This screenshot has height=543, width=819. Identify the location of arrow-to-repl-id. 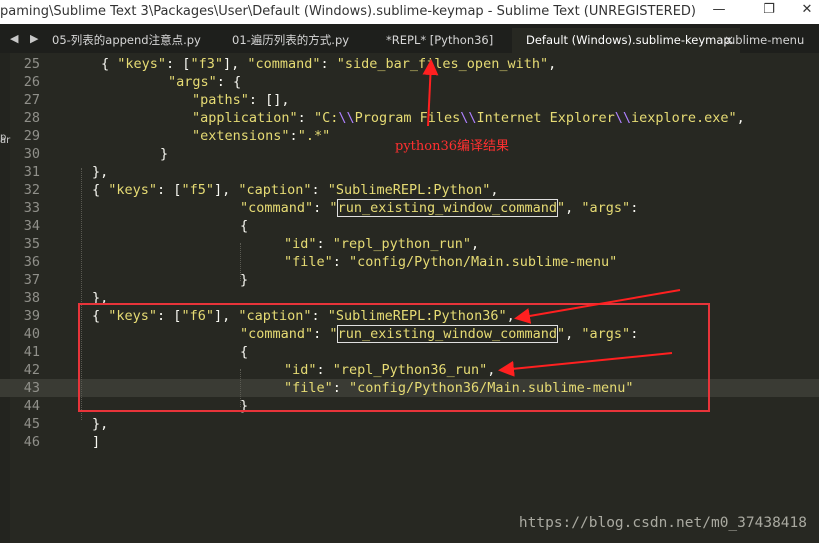
(585, 364).